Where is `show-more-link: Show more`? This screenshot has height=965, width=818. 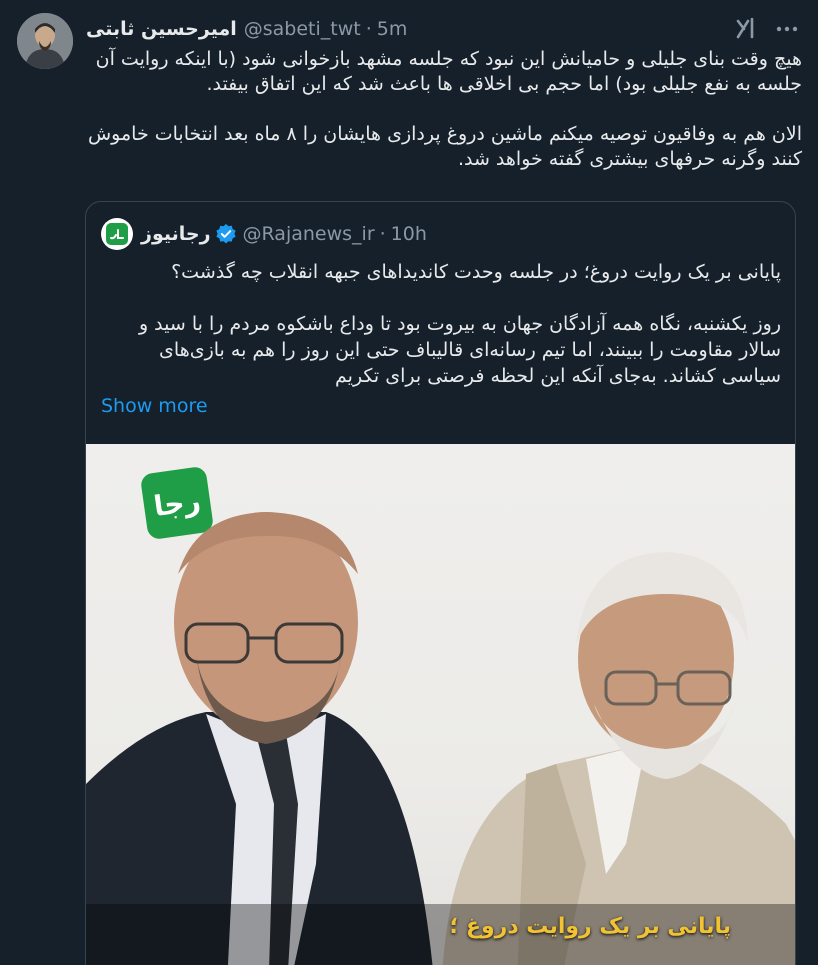 show-more-link: Show more is located at coordinates (154, 406).